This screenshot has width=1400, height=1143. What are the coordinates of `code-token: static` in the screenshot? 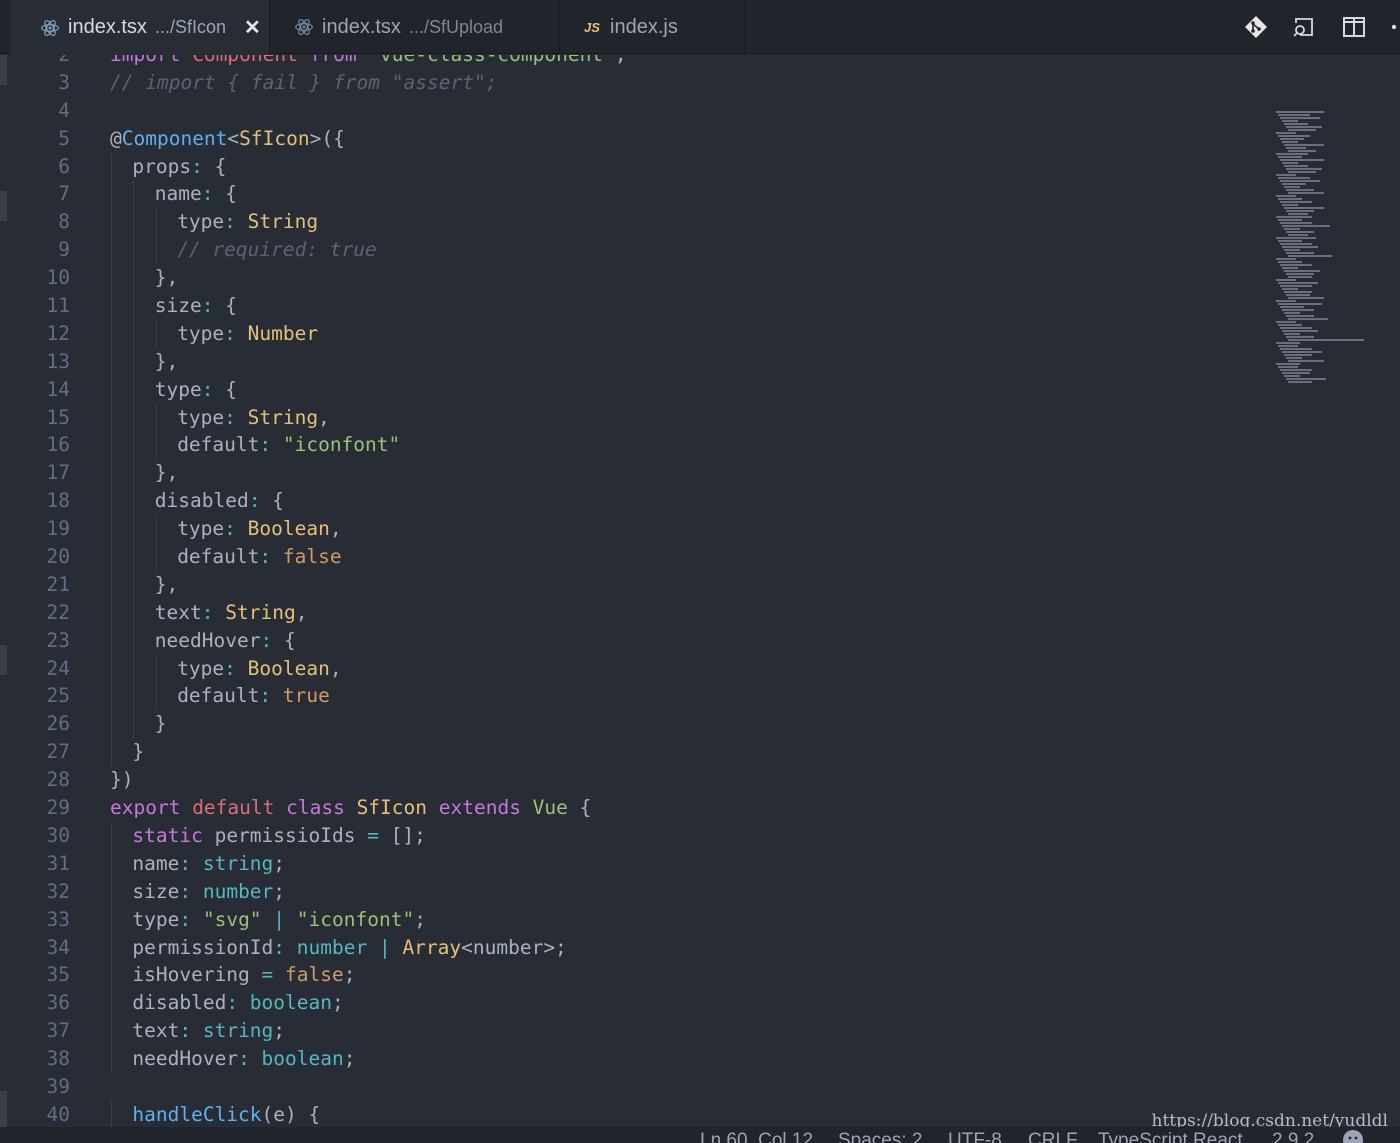 It's located at (173, 835).